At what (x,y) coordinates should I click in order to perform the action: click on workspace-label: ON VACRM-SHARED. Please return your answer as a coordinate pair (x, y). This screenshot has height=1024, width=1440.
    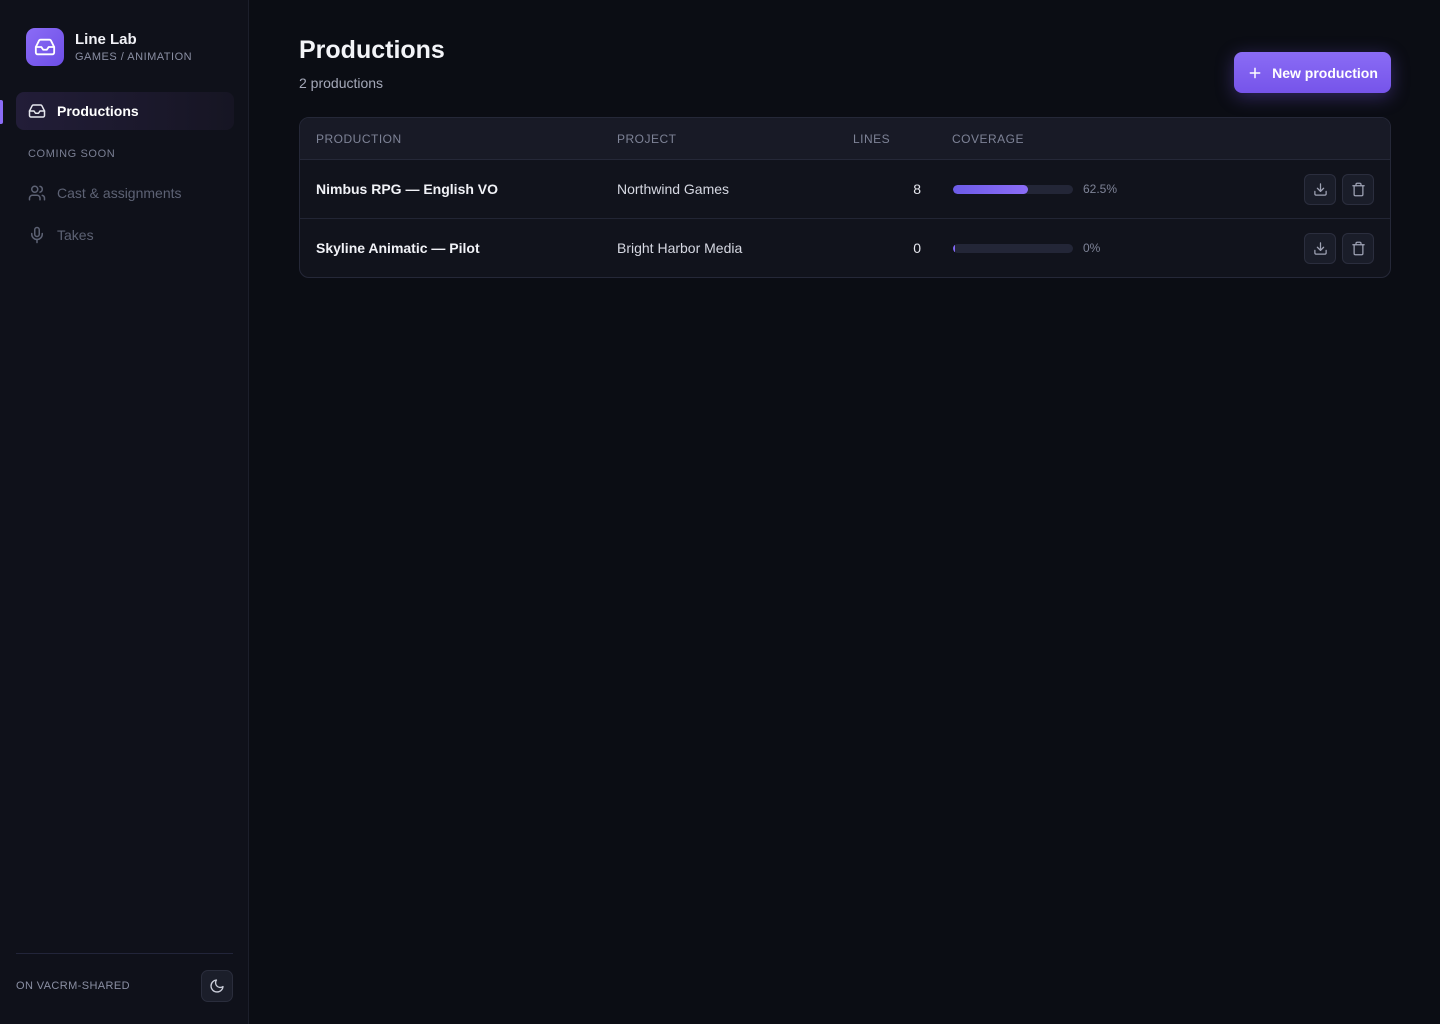
    Looking at the image, I should click on (73, 986).